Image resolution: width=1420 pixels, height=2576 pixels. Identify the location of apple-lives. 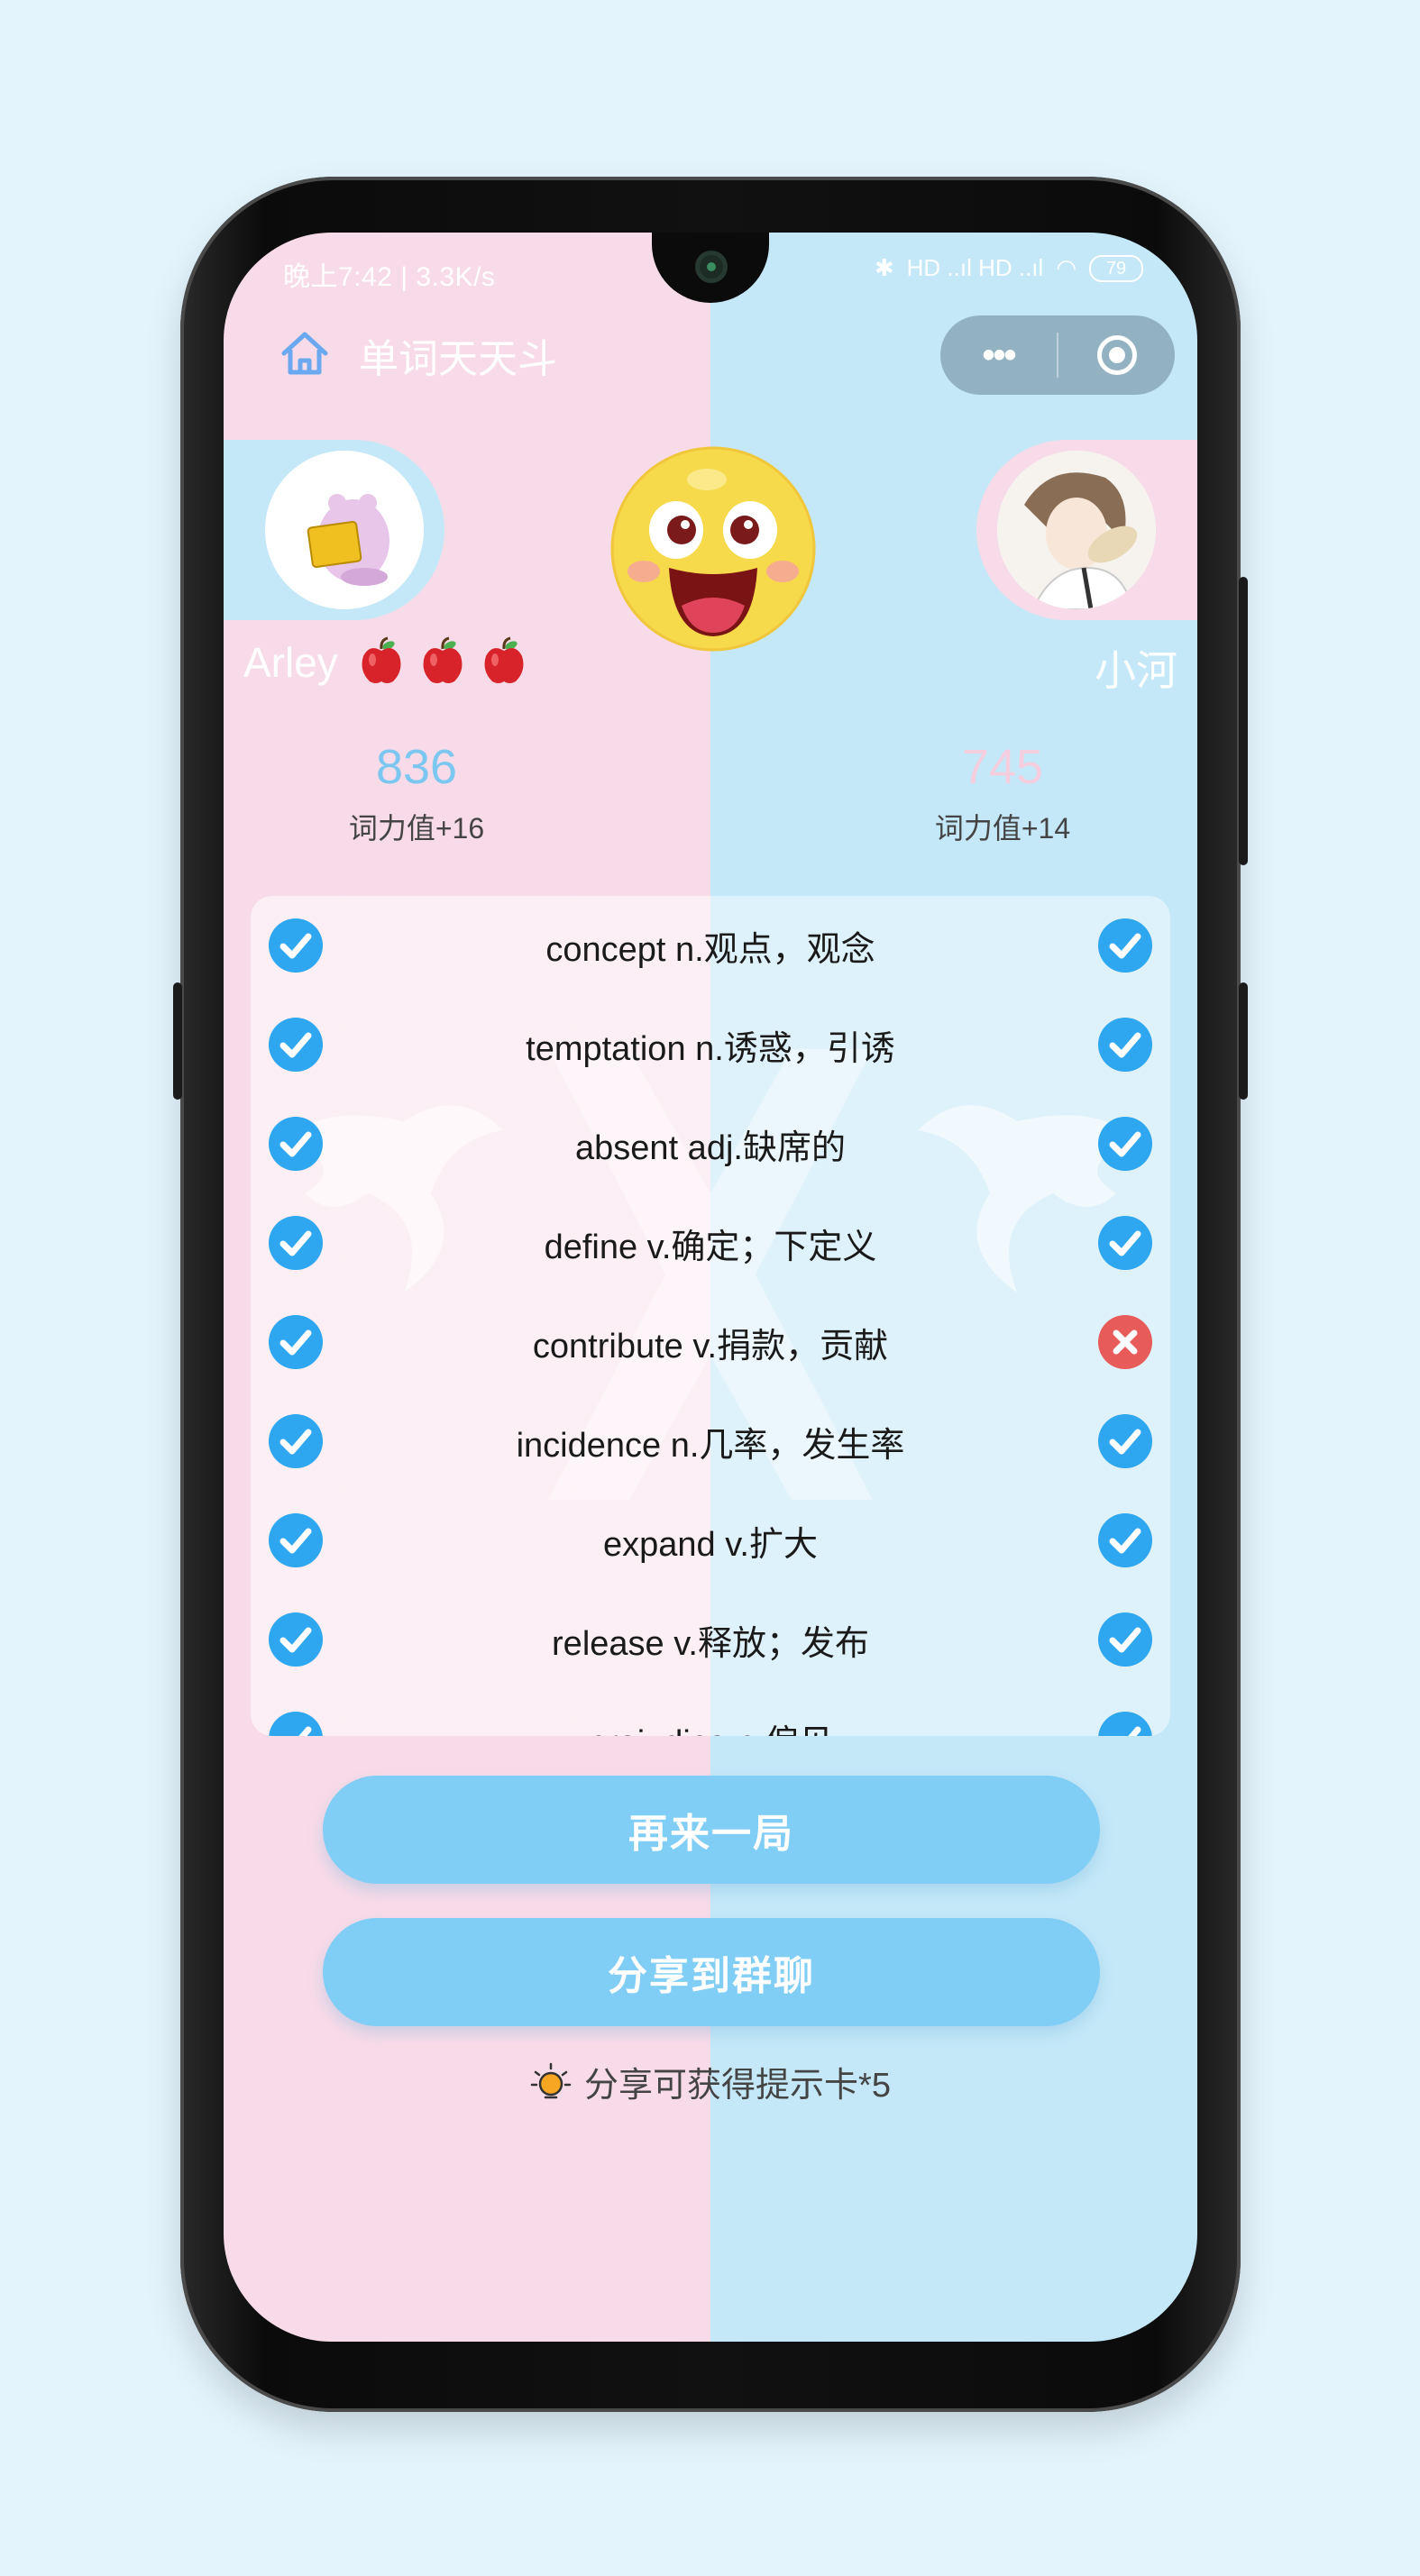
(443, 660).